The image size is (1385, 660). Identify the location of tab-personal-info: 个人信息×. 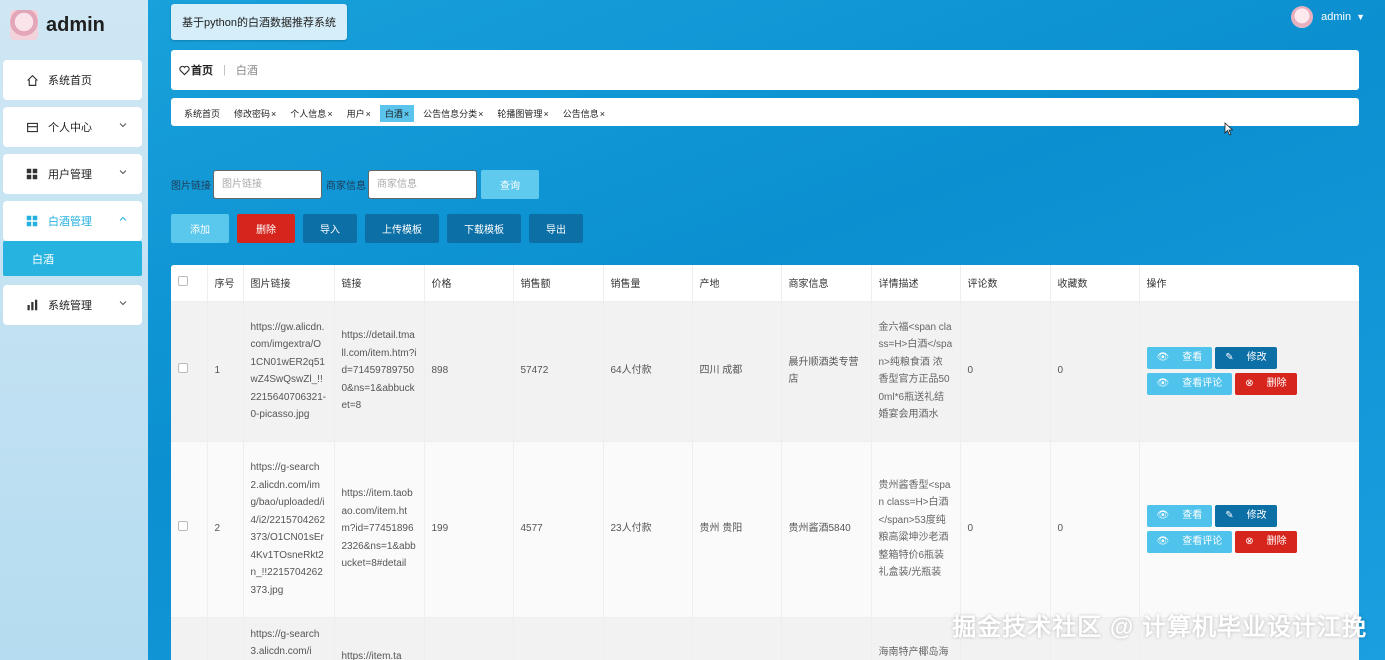
(311, 113).